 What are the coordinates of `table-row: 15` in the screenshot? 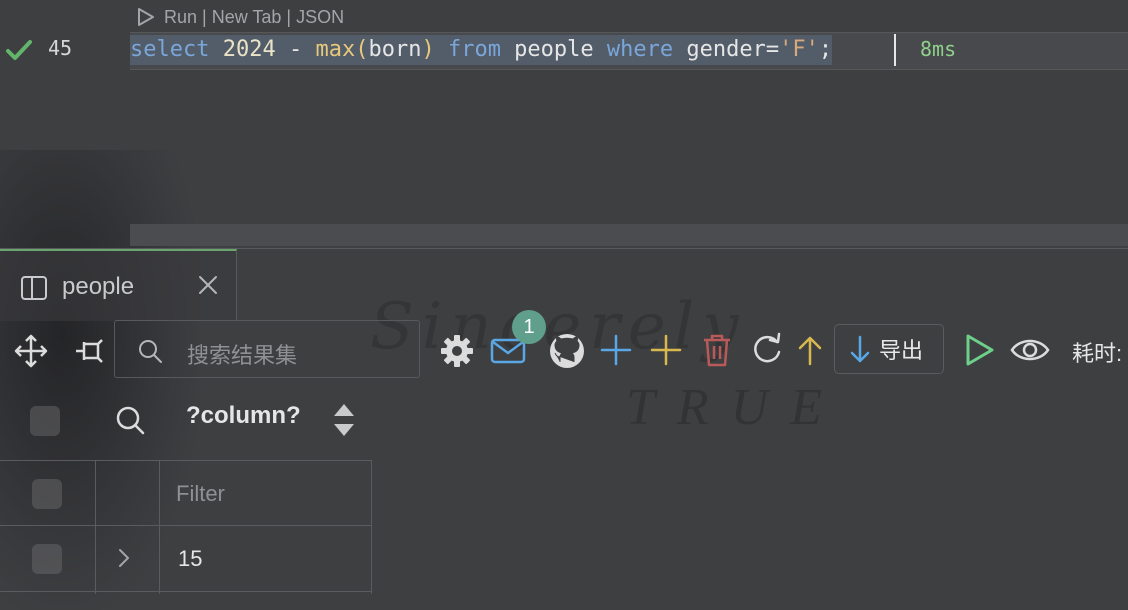 It's located at (186, 559).